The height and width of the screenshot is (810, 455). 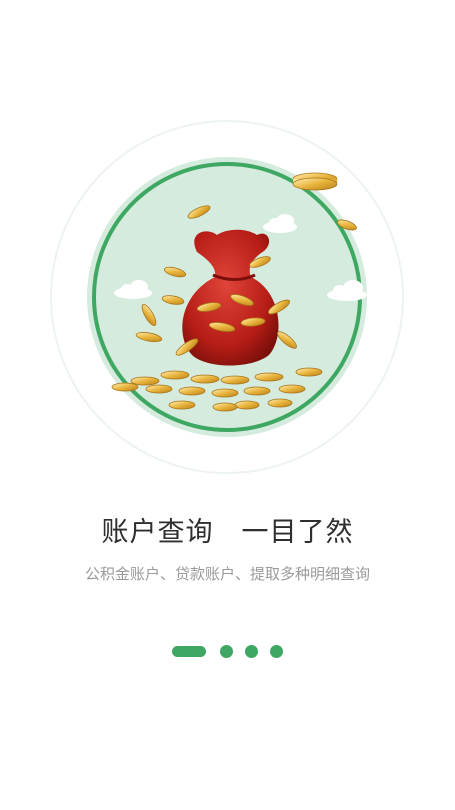 I want to click on page-indicator, so click(x=227, y=651).